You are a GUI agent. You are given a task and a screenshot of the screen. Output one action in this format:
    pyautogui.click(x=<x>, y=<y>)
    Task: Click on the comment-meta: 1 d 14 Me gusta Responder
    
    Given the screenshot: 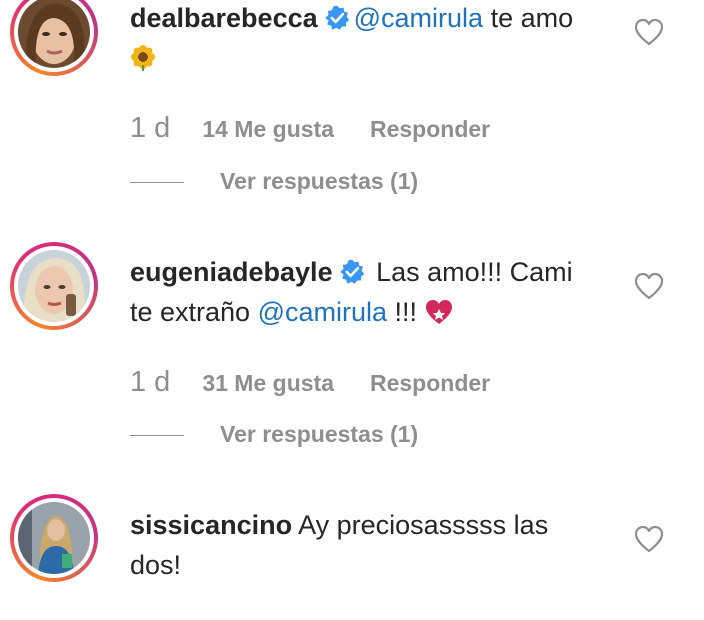 What is the action you would take?
    pyautogui.click(x=310, y=128)
    